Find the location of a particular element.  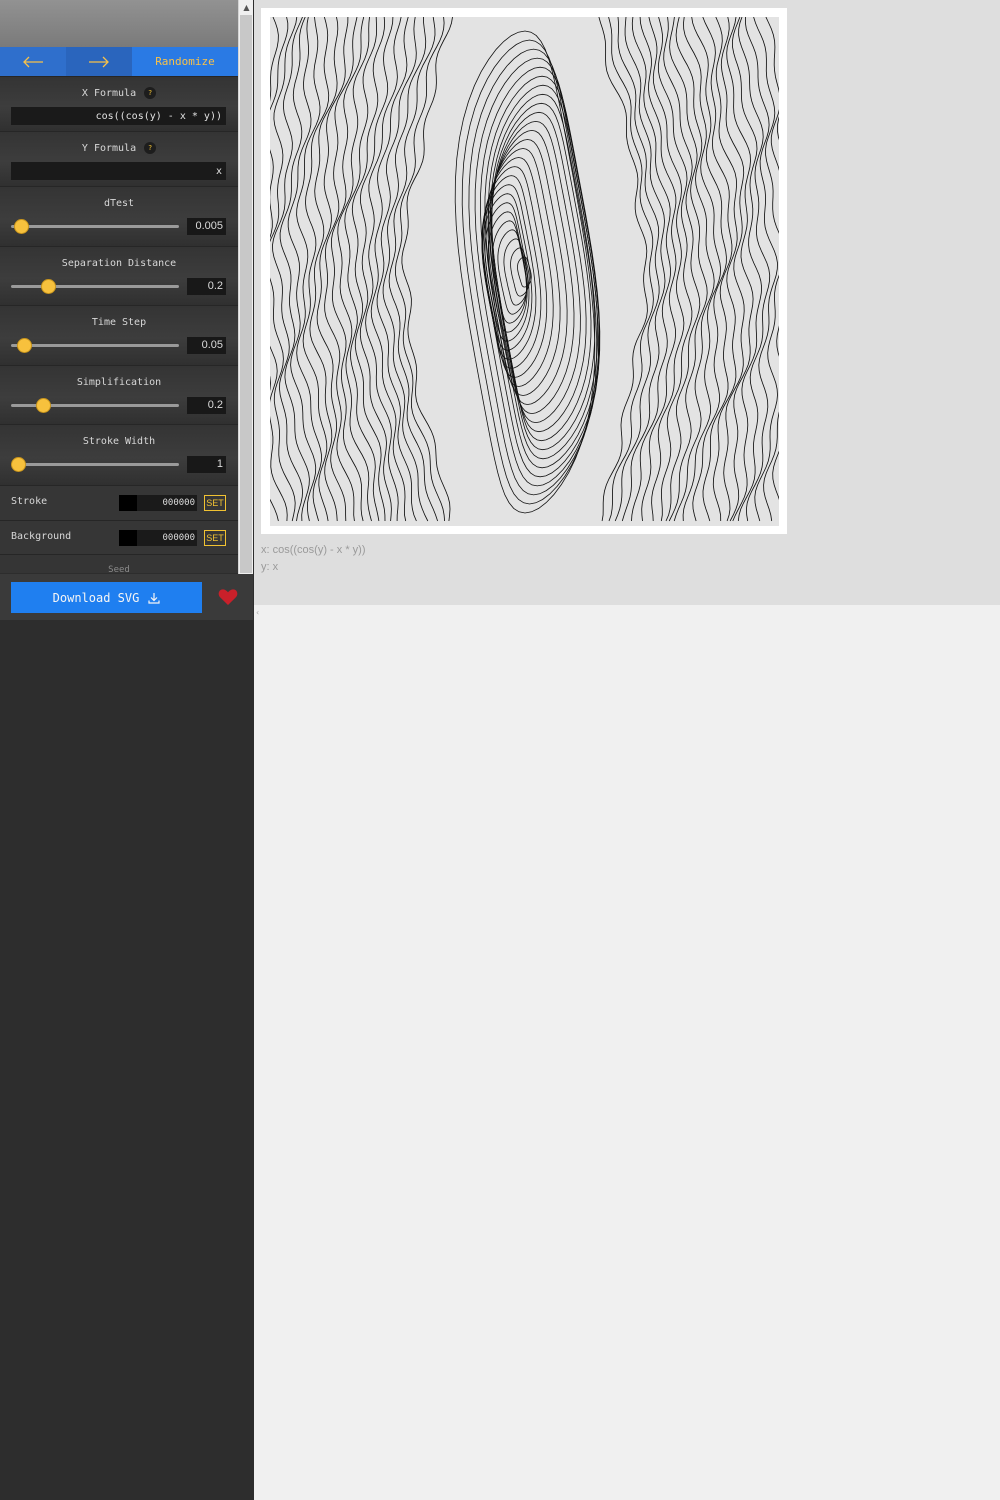

heart-icon is located at coordinates (228, 597).